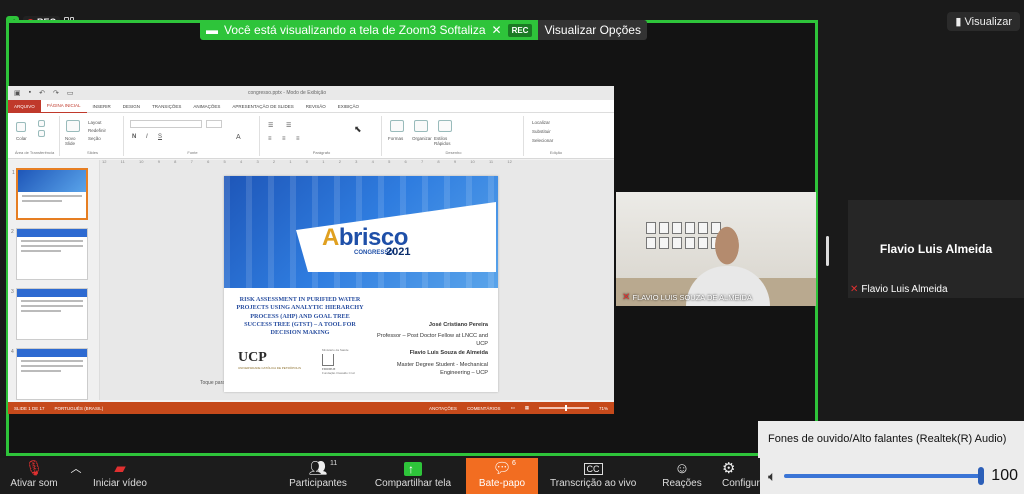  I want to click on zoom-slider, so click(563, 408).